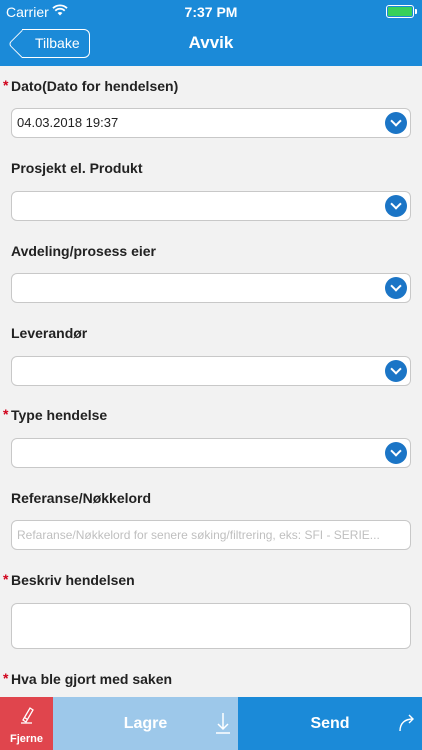  I want to click on event-type-dropdown, so click(211, 453).